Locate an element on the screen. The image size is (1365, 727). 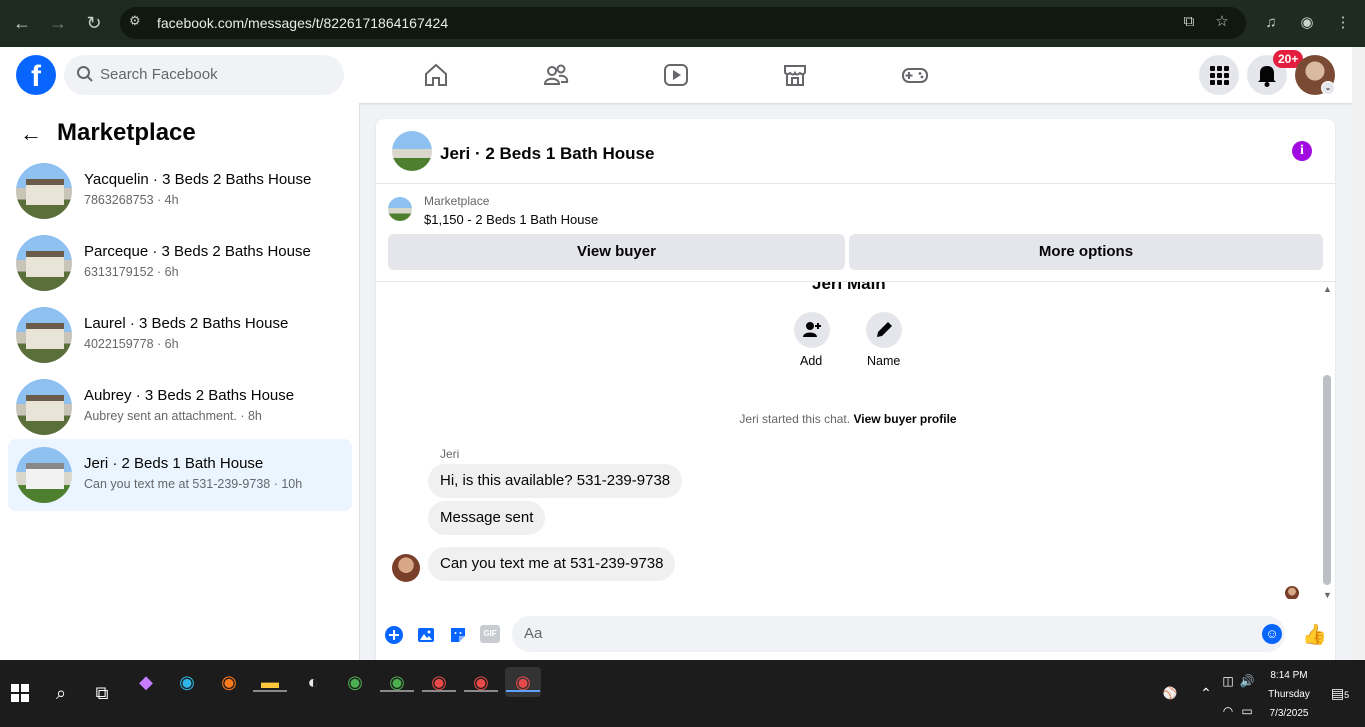
facebook-logo: f is located at coordinates (36, 75).